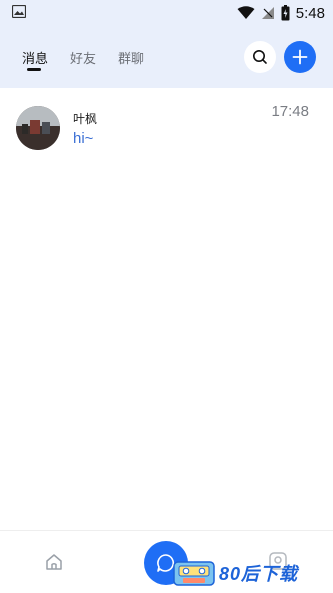 Image resolution: width=333 pixels, height=593 pixels. Describe the element at coordinates (35, 59) in the screenshot. I see `tab-messages: 消息` at that location.